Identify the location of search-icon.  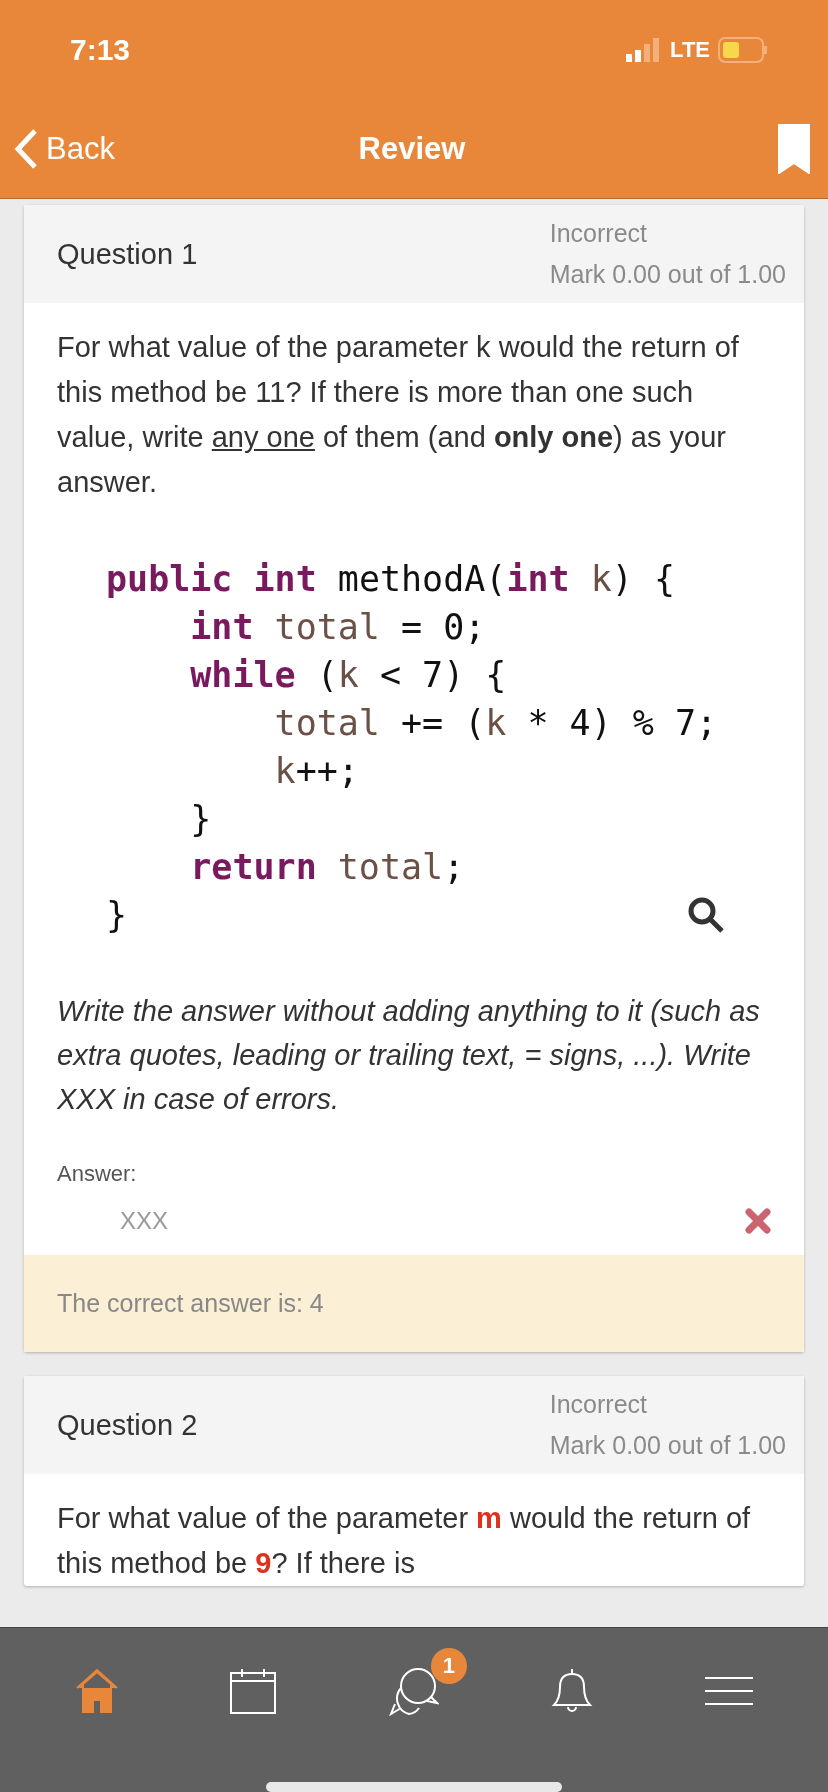
(706, 915).